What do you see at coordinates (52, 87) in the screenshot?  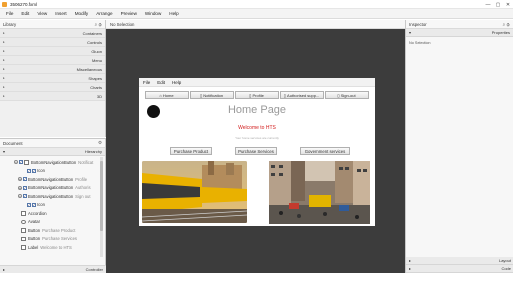 I see `library-section-charts: ▸ Charts` at bounding box center [52, 87].